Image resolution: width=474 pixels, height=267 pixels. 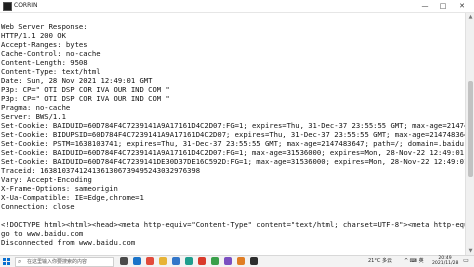 What do you see at coordinates (445, 263) in the screenshot?
I see `clock-date: 2021/11/28` at bounding box center [445, 263].